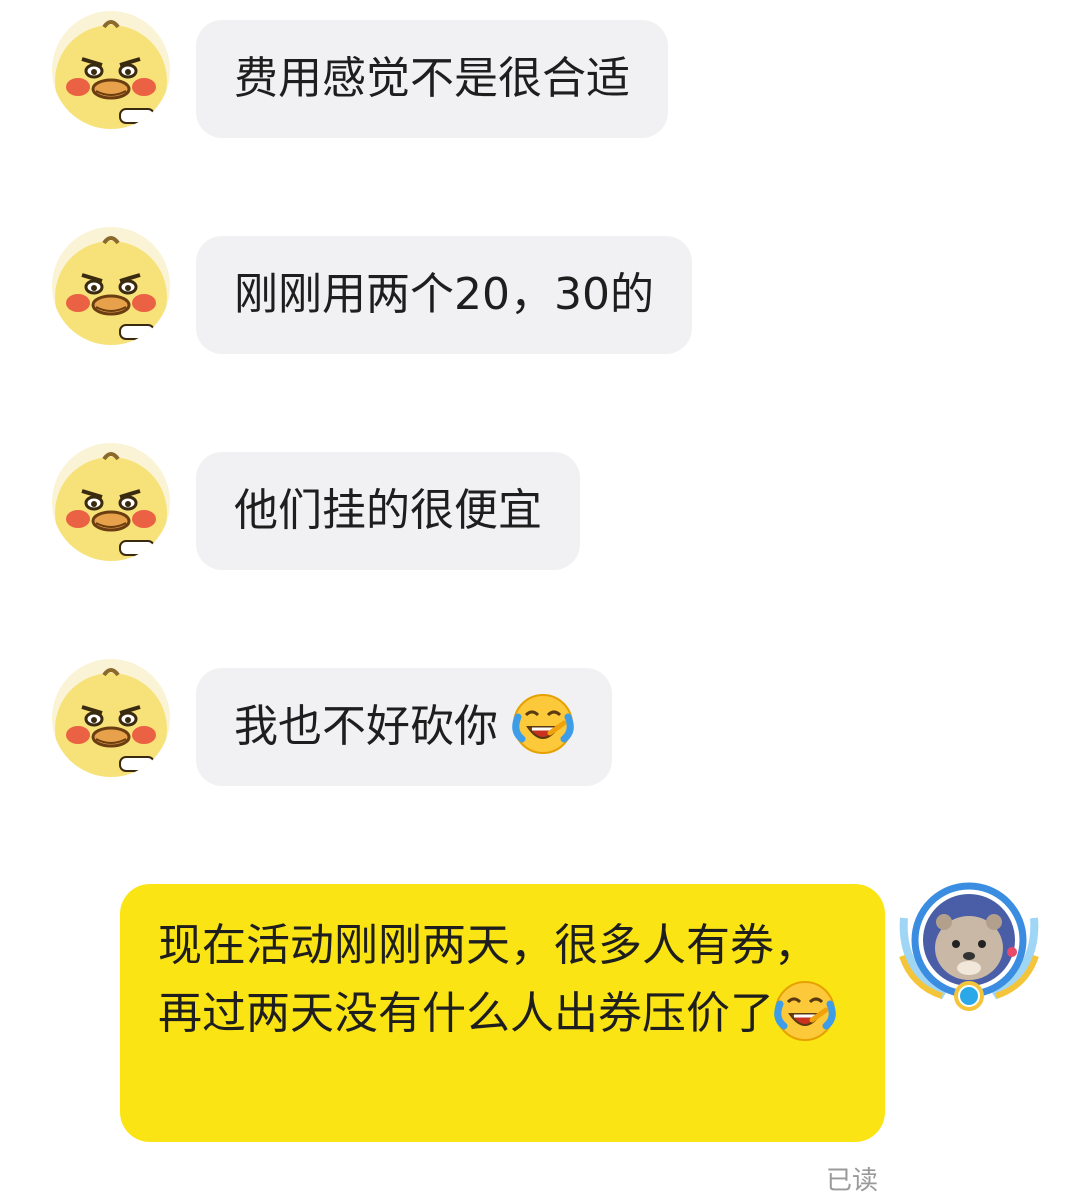  What do you see at coordinates (852, 1181) in the screenshot?
I see `read-status-label: 已读` at bounding box center [852, 1181].